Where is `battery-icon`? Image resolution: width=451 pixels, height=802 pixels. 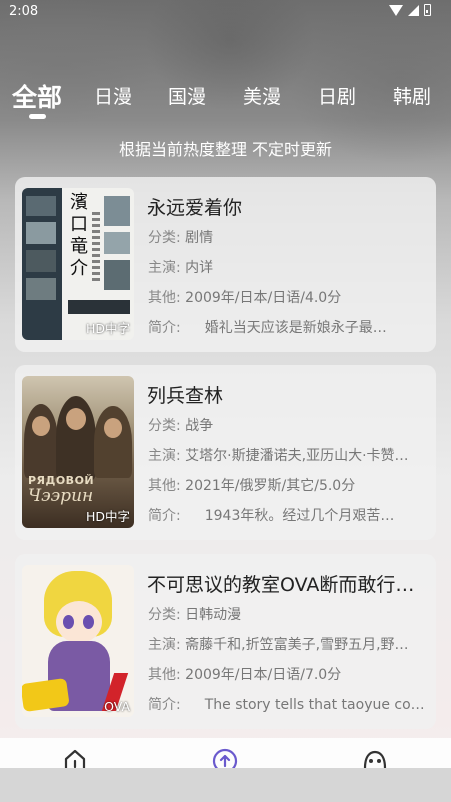
battery-icon is located at coordinates (427, 10).